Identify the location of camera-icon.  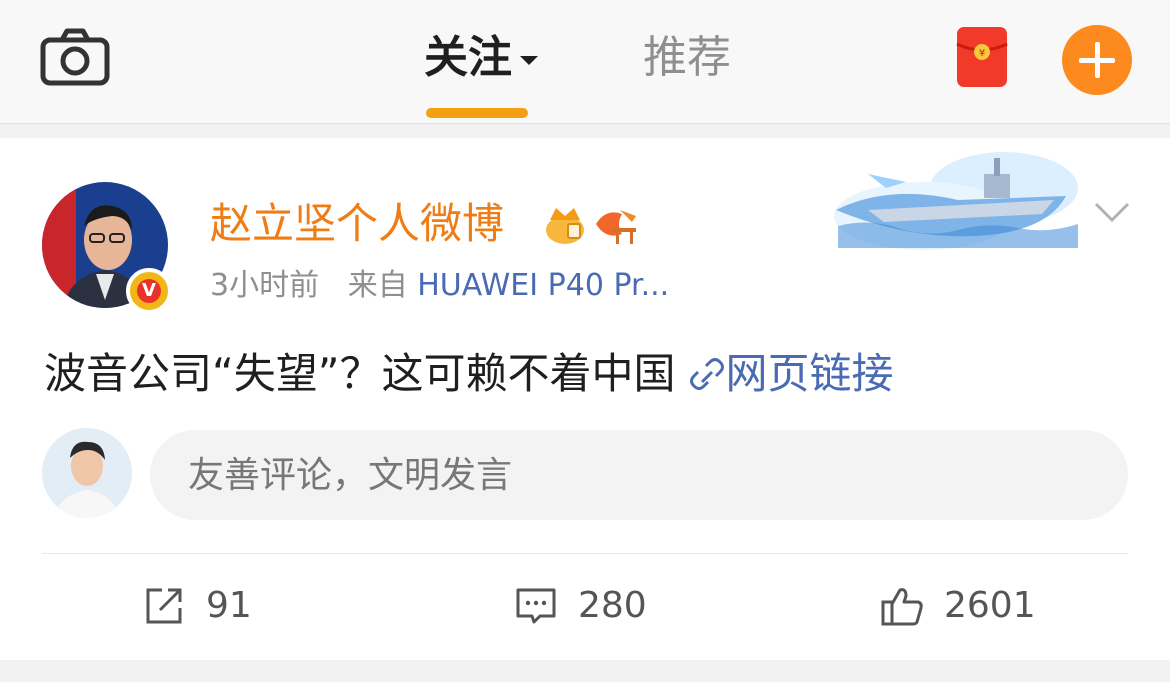
(75, 57).